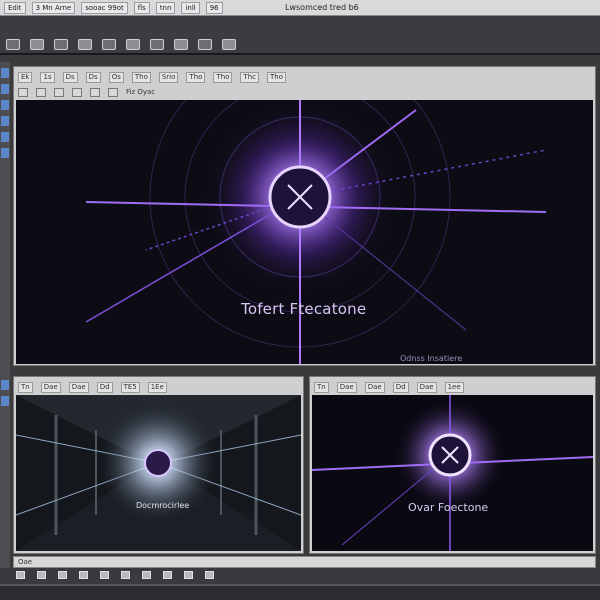 This screenshot has width=600, height=600. I want to click on panel-tab: TE5, so click(130, 387).